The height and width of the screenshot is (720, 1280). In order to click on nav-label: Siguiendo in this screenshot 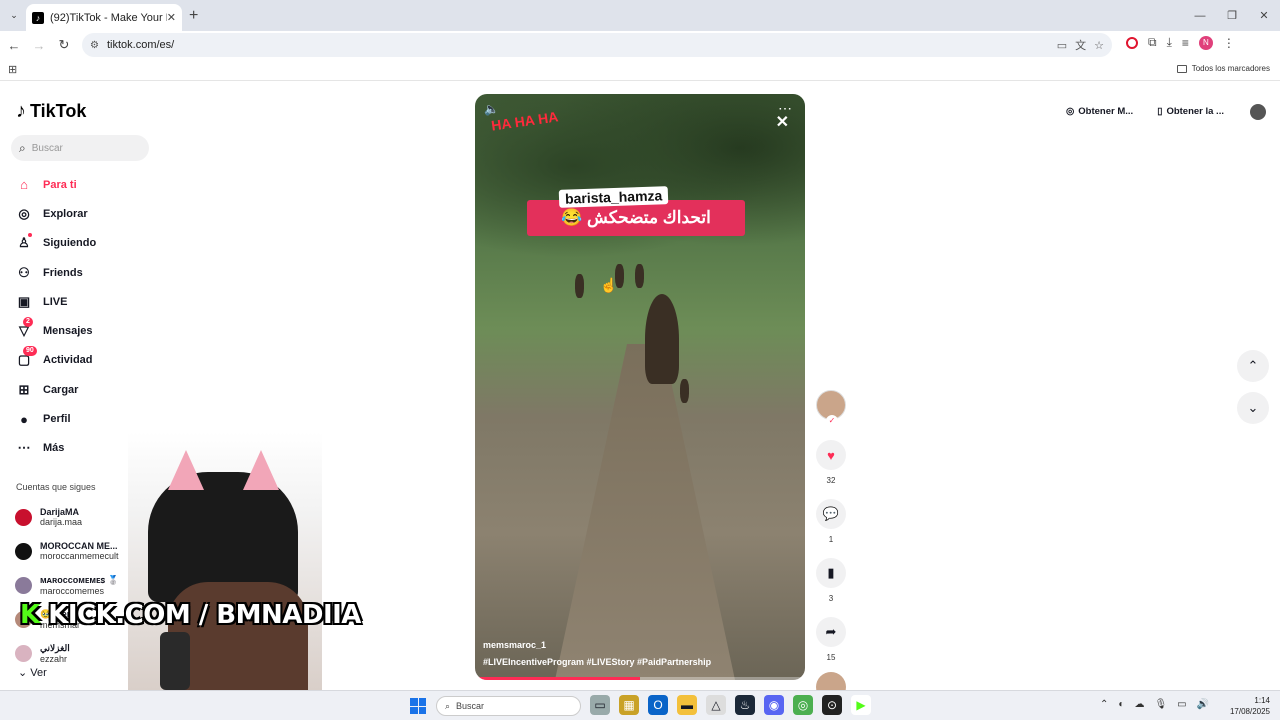, I will do `click(70, 243)`.